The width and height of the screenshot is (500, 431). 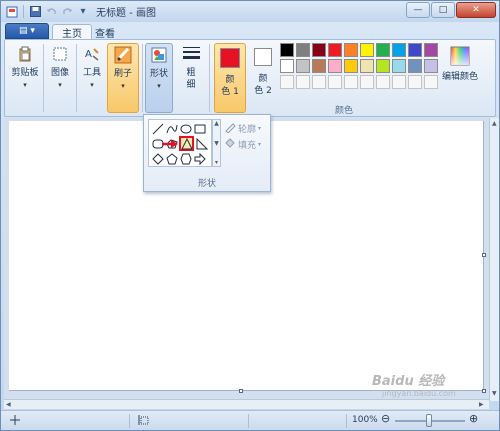 I want to click on pentagon-shape-icon, so click(x=171, y=158).